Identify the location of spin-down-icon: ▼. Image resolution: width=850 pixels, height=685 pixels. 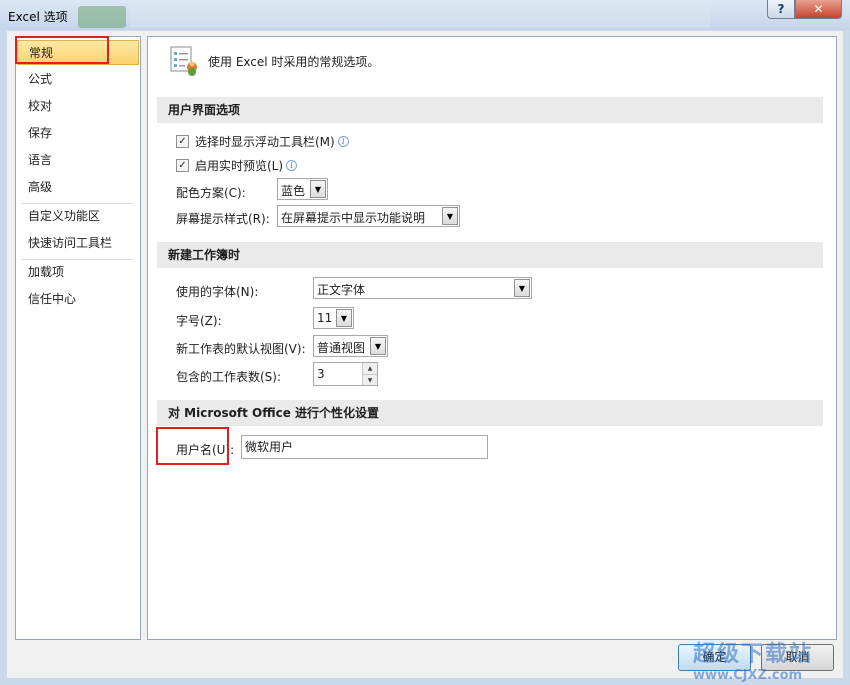
(369, 379).